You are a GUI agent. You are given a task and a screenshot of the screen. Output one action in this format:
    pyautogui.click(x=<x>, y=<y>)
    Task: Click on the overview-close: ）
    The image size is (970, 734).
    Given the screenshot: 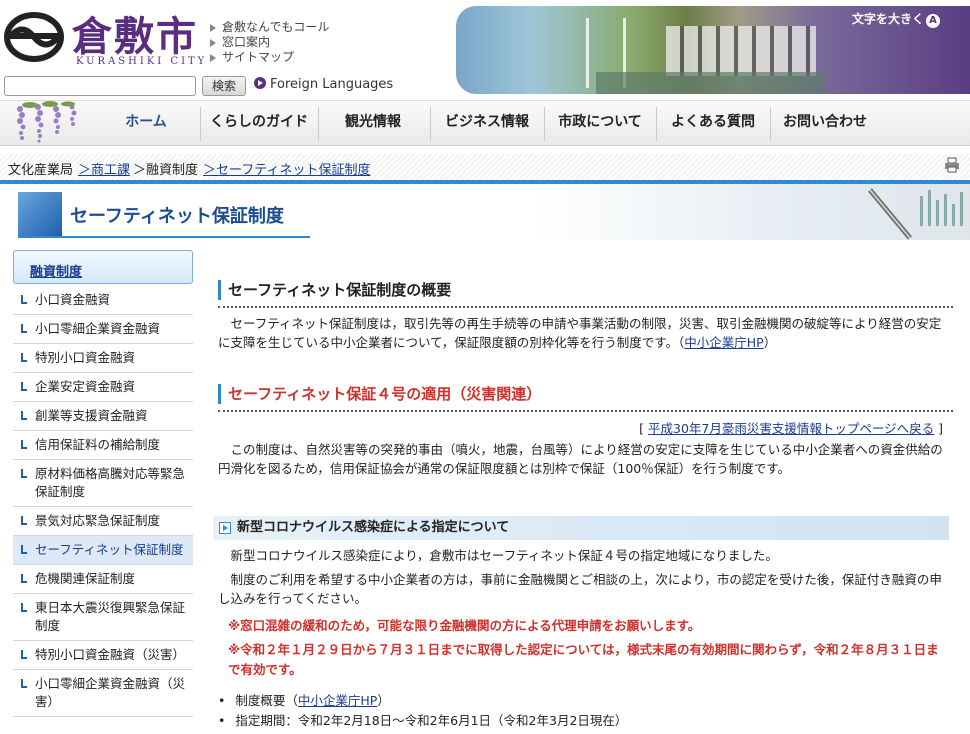 What is the action you would take?
    pyautogui.click(x=770, y=342)
    